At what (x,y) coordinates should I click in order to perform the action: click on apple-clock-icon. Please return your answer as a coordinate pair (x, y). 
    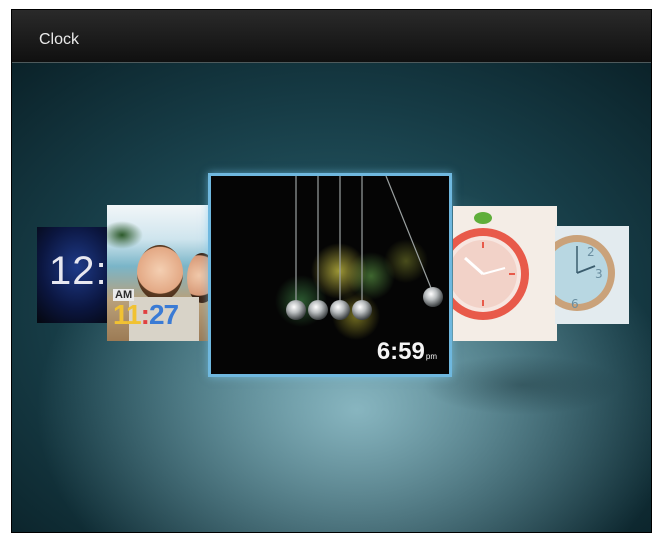
    Looking at the image, I should click on (491, 266).